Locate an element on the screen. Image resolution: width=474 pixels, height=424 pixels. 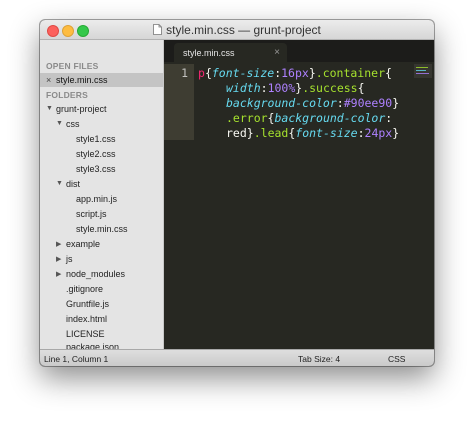
minimize-window-button is located at coordinates (68, 31).